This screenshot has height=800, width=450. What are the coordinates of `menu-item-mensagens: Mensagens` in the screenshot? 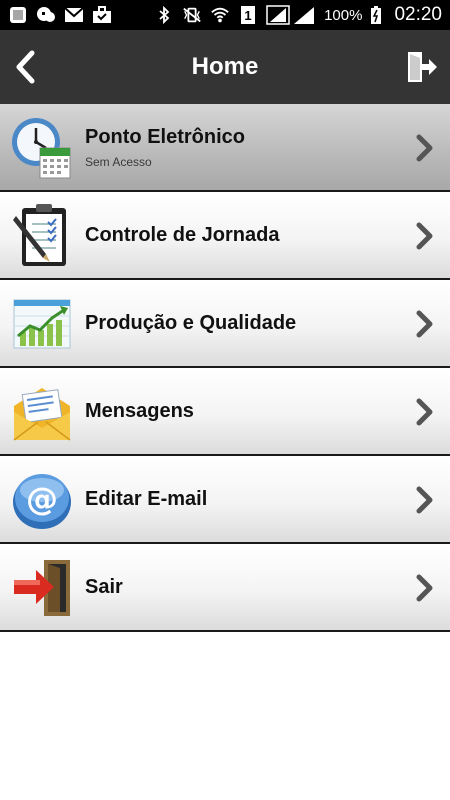 It's located at (225, 412).